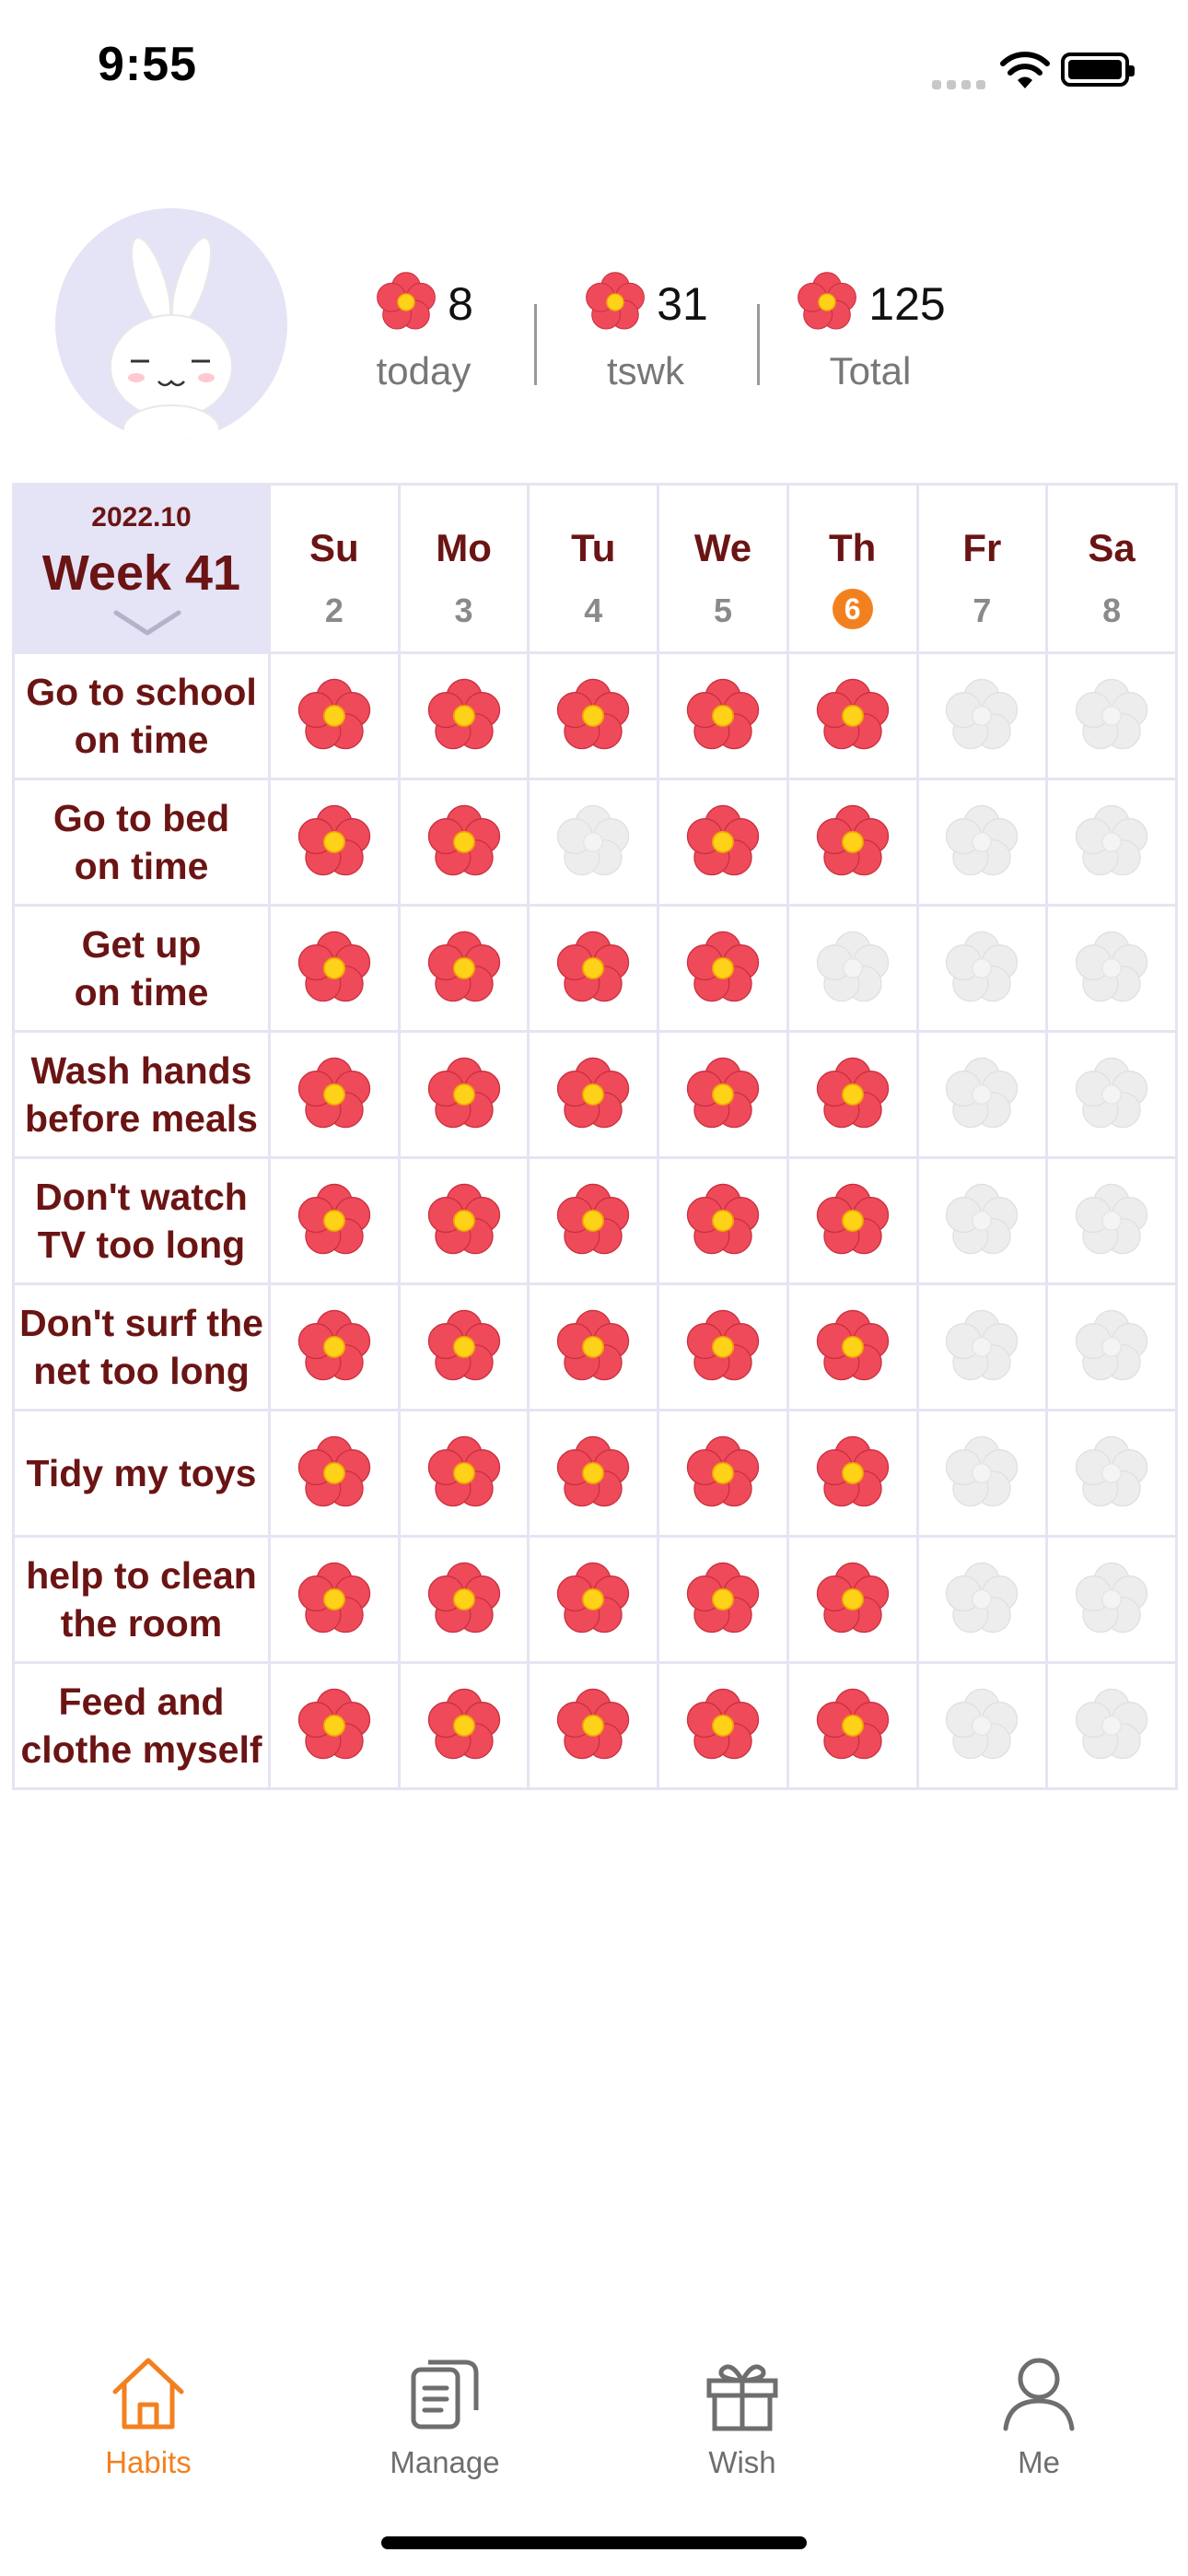  Describe the element at coordinates (141, 1725) in the screenshot. I see `habit-name: Feed and clothe myself` at that location.